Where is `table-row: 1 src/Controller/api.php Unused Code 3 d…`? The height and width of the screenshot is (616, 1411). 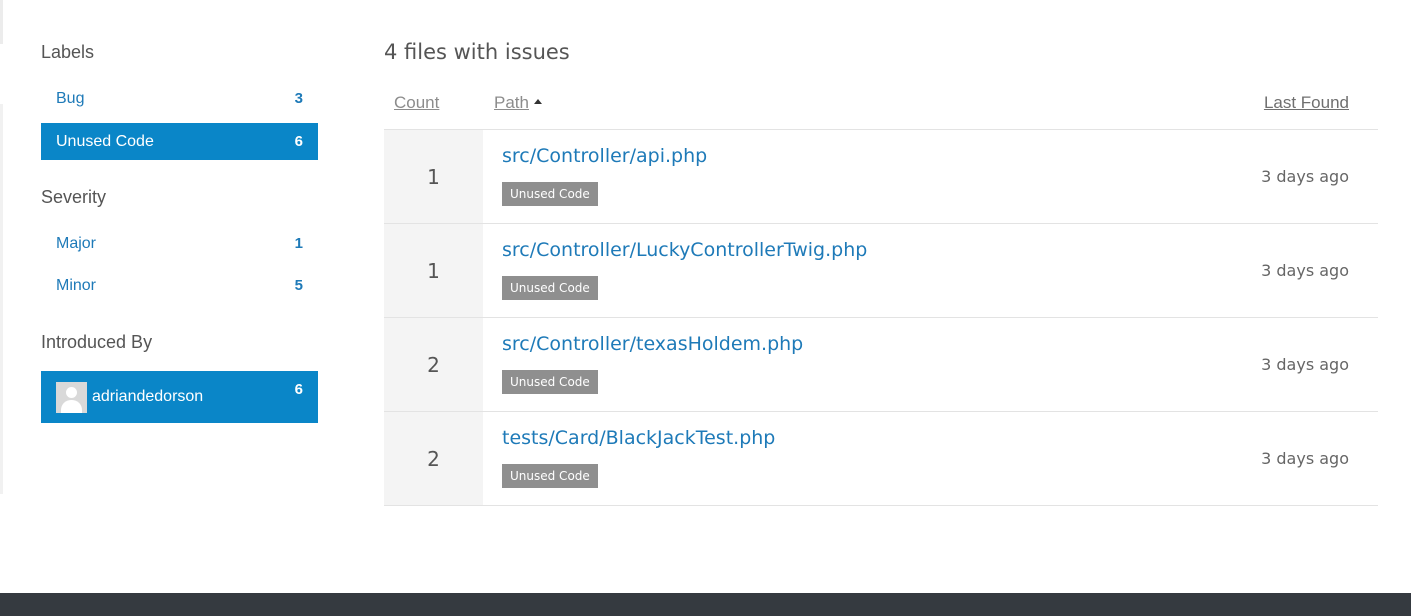
table-row: 1 src/Controller/api.php Unused Code 3 d… is located at coordinates (881, 177).